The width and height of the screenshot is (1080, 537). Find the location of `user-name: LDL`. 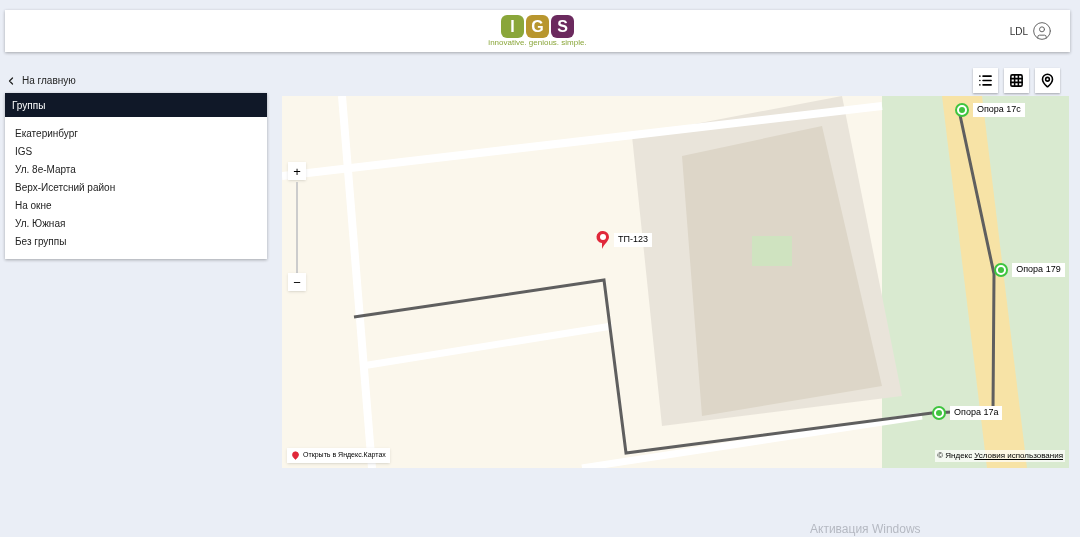

user-name: LDL is located at coordinates (1018, 31).